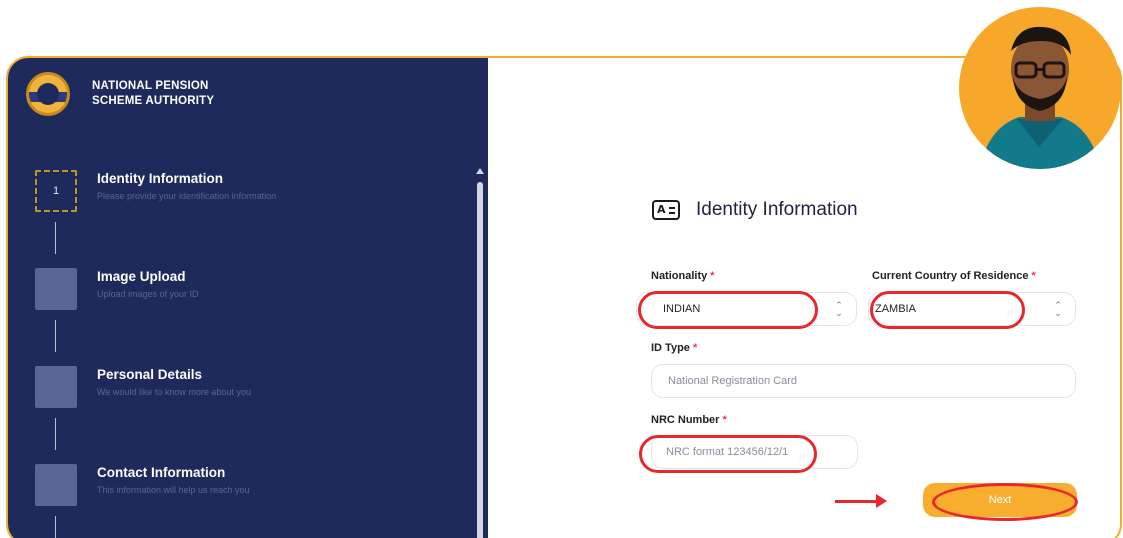  Describe the element at coordinates (161, 472) in the screenshot. I see `step-title: Contact Information` at that location.